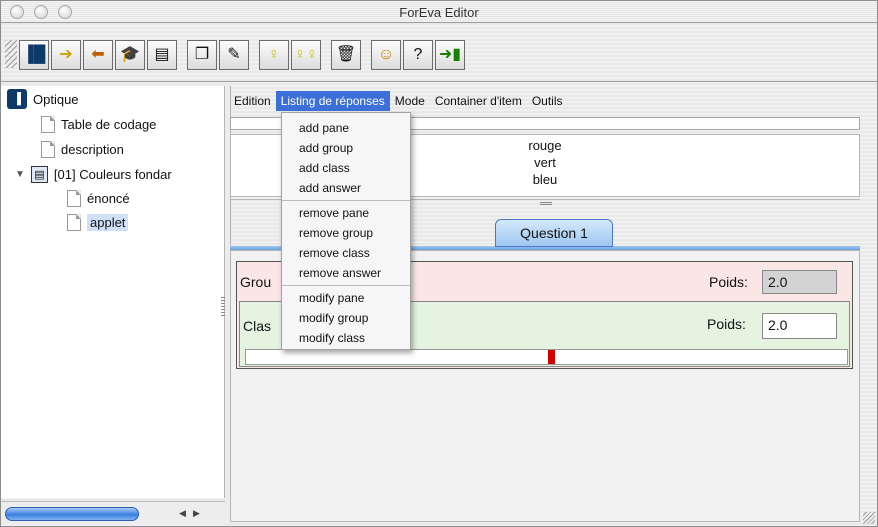  I want to click on lightbulb-button: ♀, so click(274, 55).